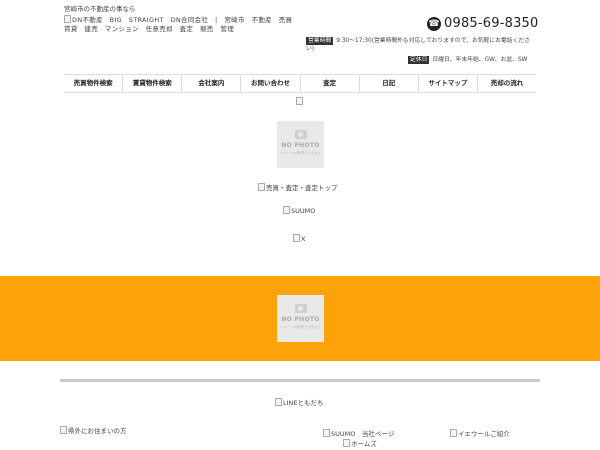 This screenshot has width=600, height=450. Describe the element at coordinates (271, 83) in the screenshot. I see `nav-item-contact: お問い合わせ` at that location.